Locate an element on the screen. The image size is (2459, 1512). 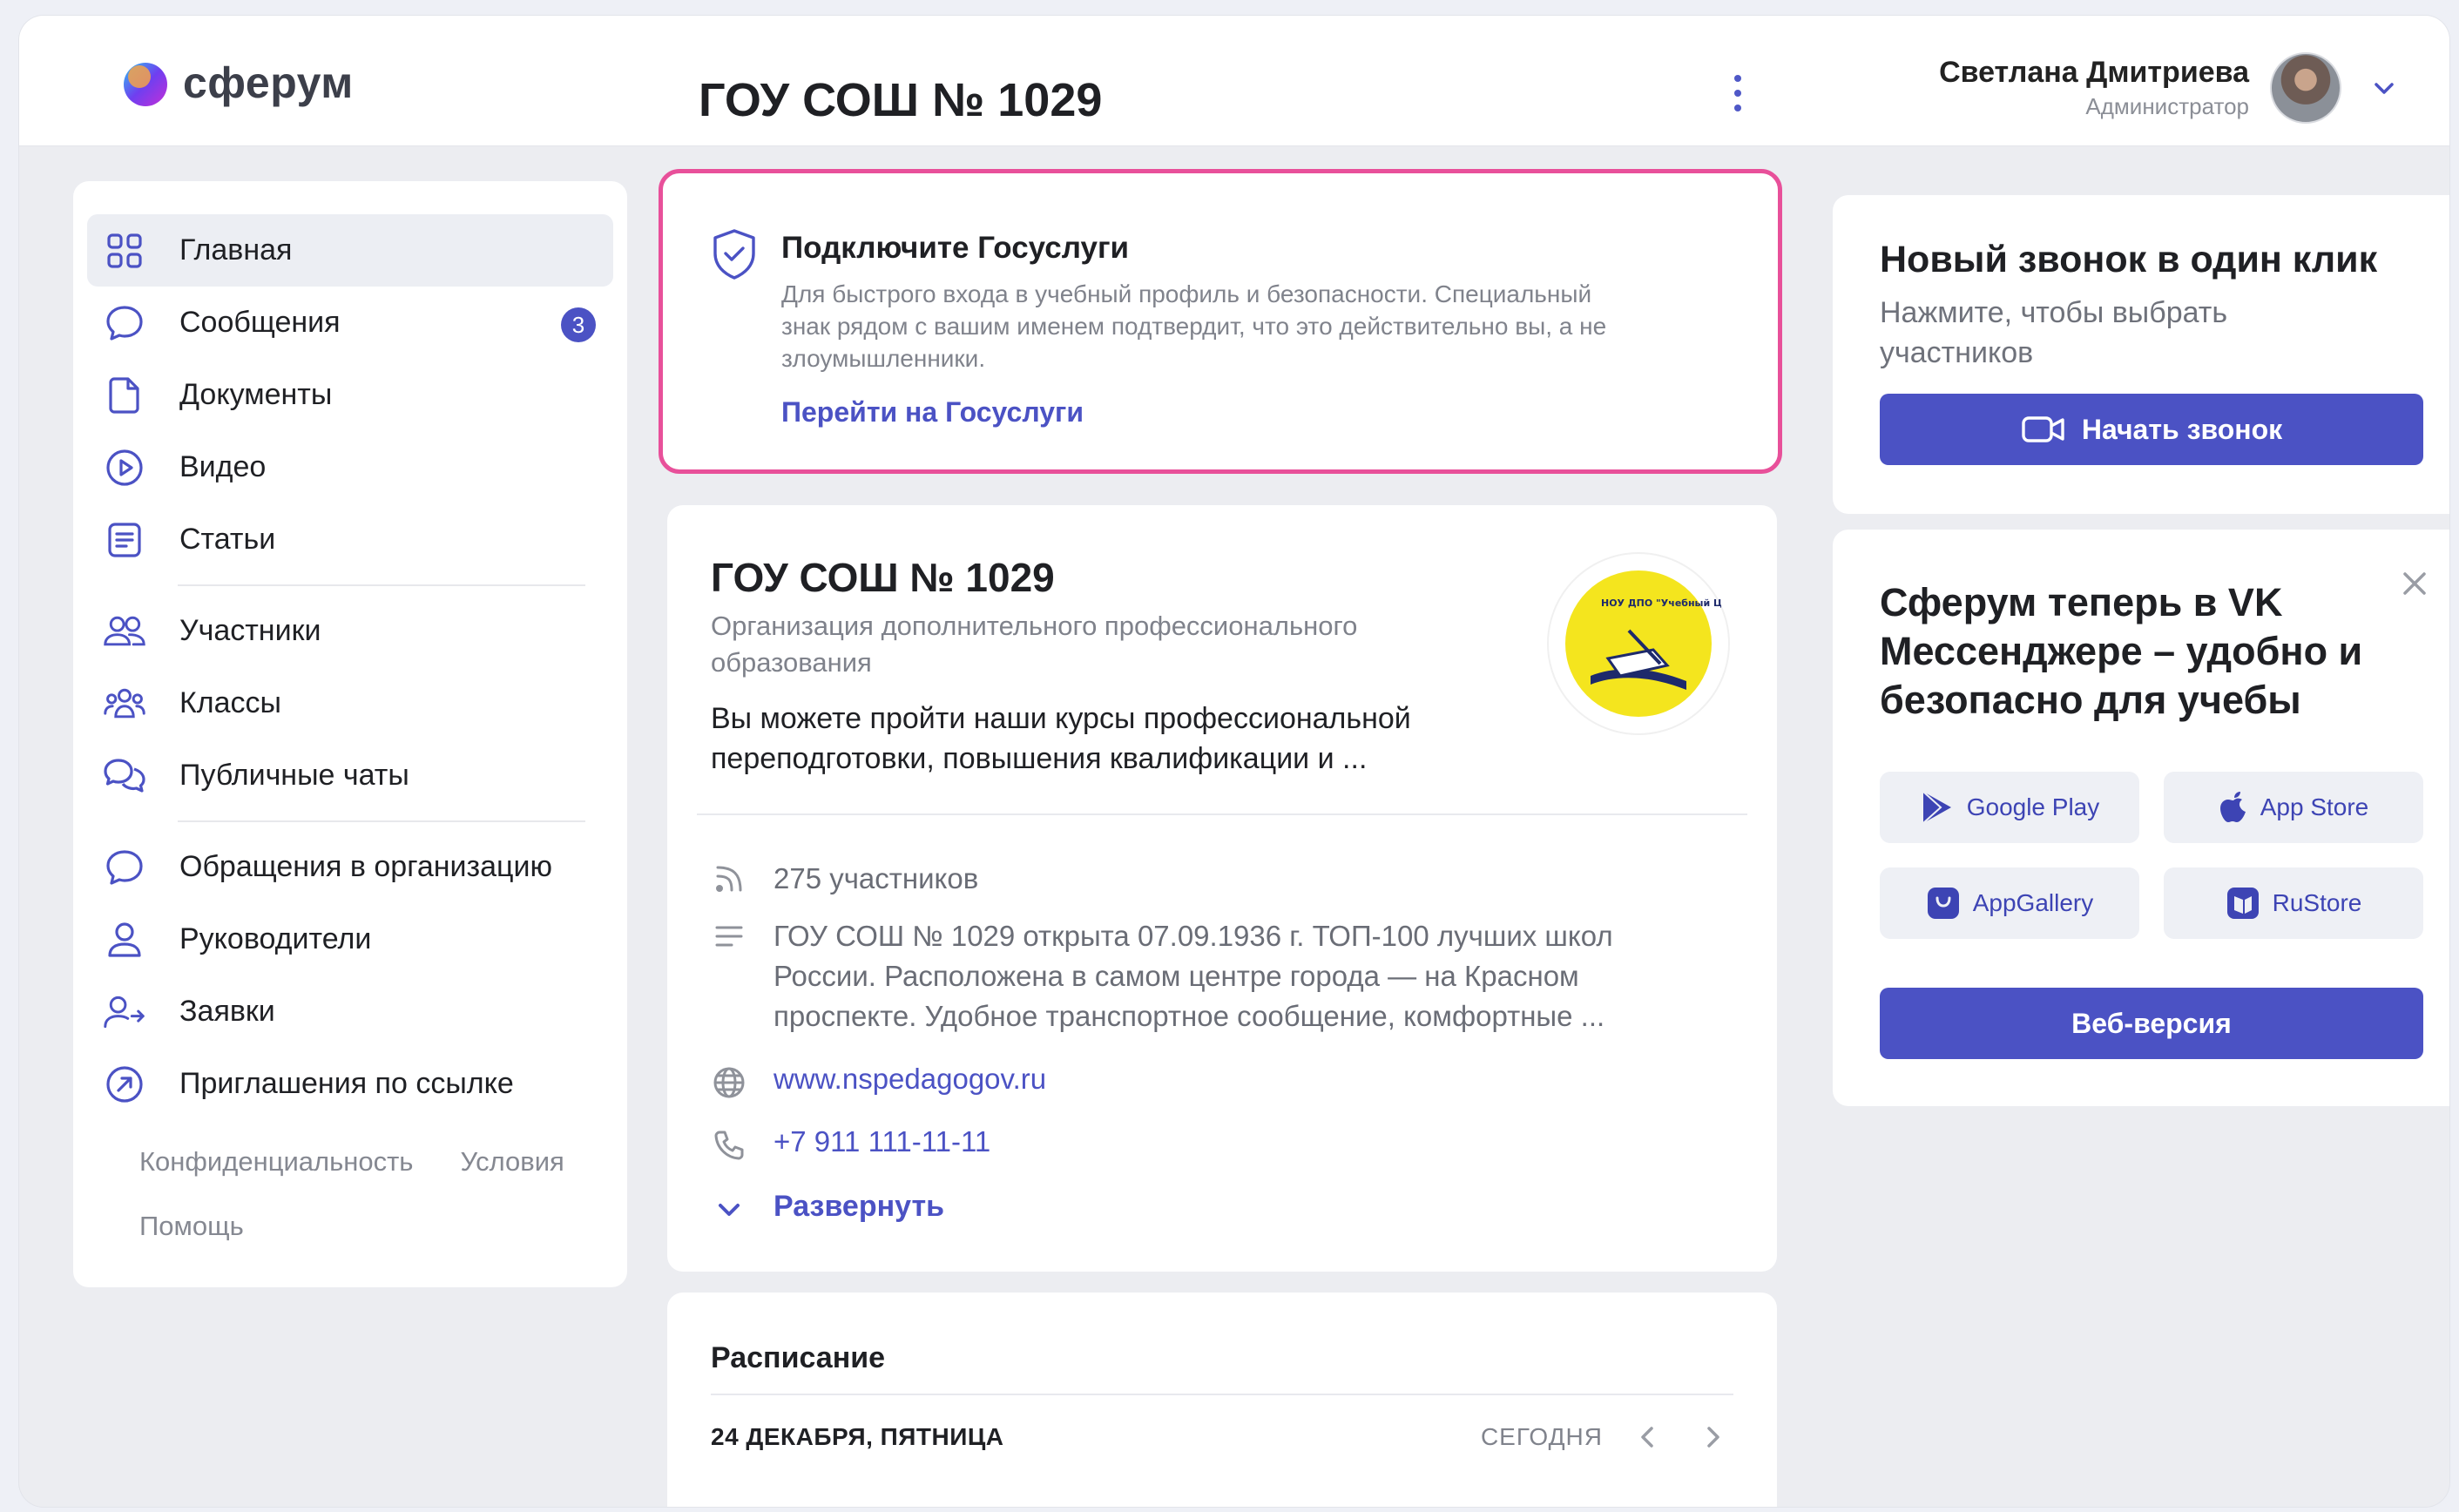
user-menu: Светлана Дмитриева Администратор is located at coordinates (2168, 88).